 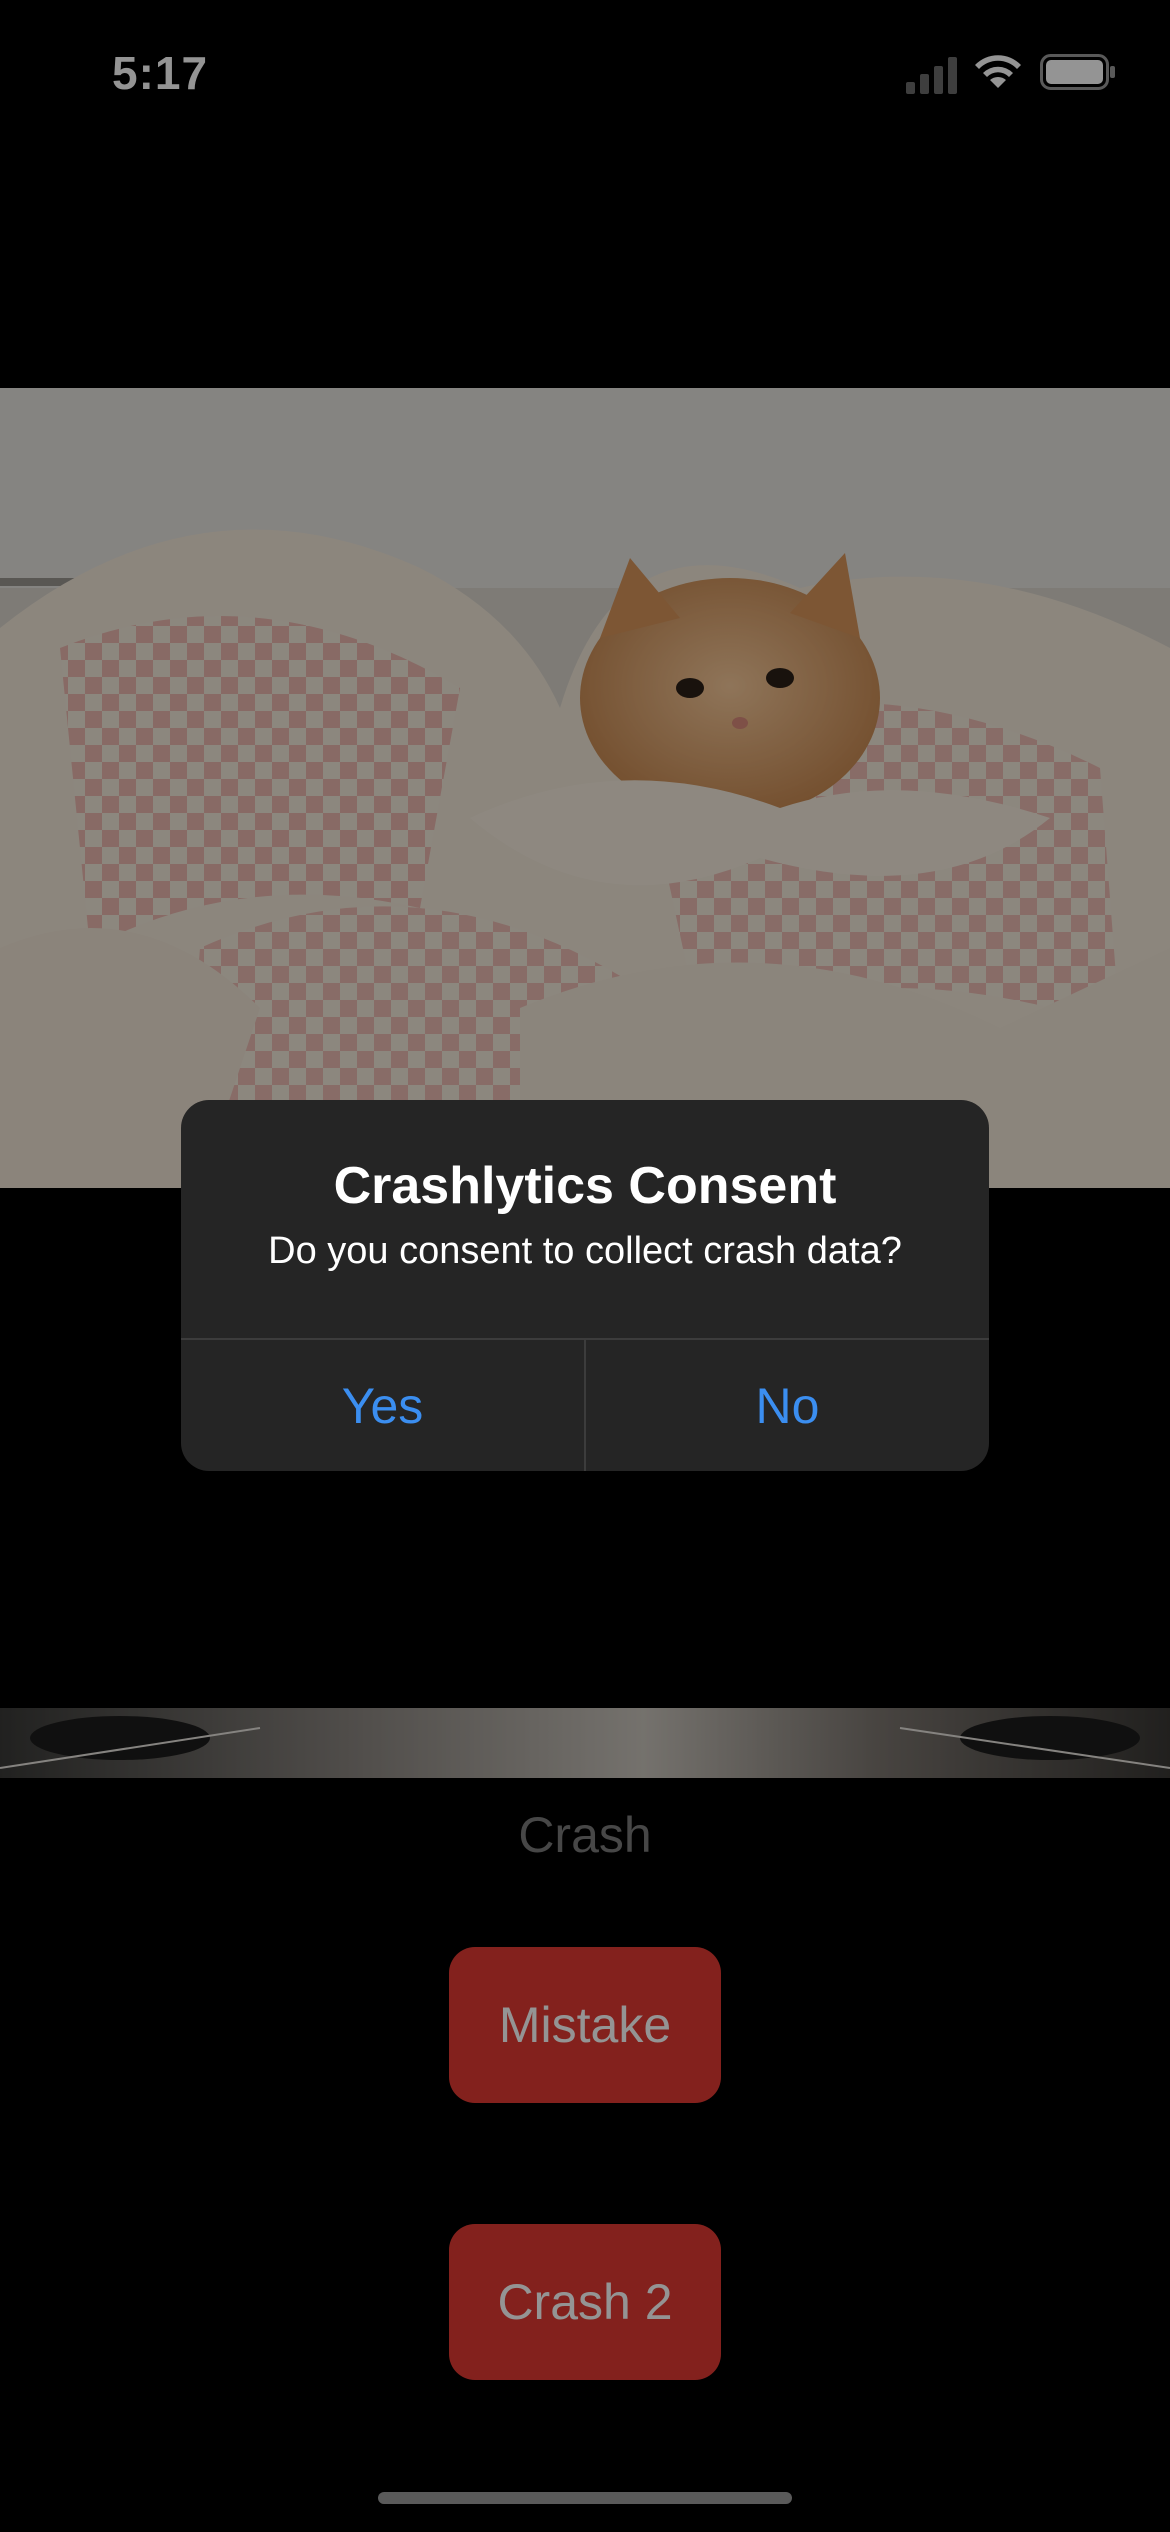 What do you see at coordinates (585, 2498) in the screenshot?
I see `home-indicator` at bounding box center [585, 2498].